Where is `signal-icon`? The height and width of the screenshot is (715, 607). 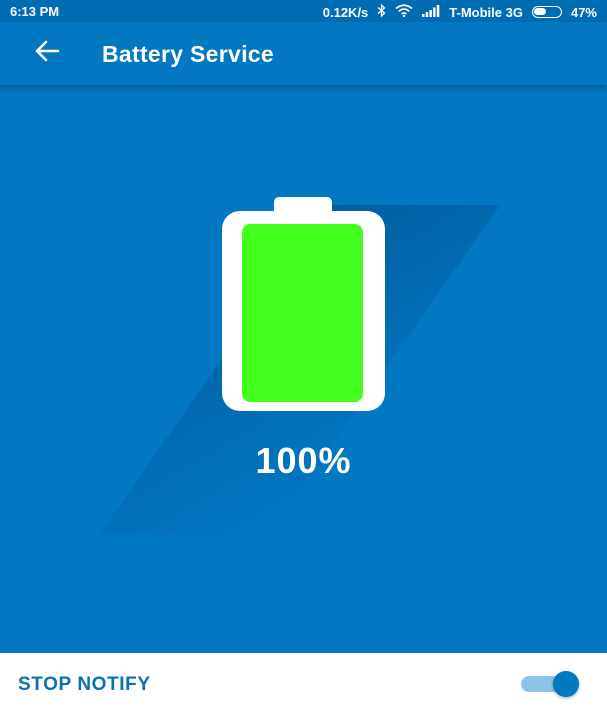 signal-icon is located at coordinates (431, 12).